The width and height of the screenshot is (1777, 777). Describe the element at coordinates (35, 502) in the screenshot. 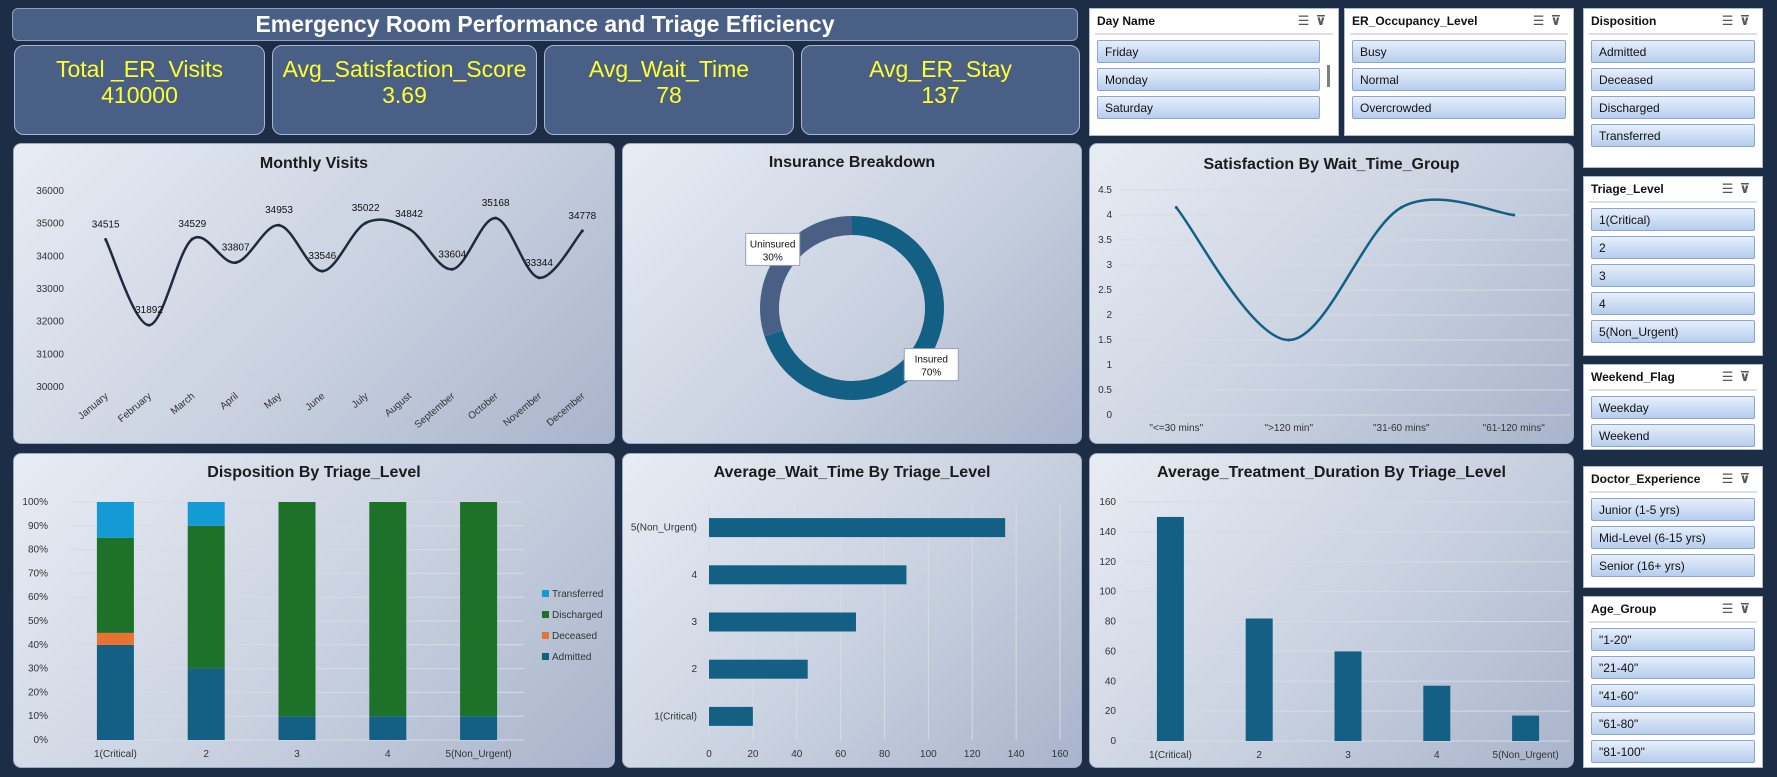

I see `y-tick-label: 100%` at that location.